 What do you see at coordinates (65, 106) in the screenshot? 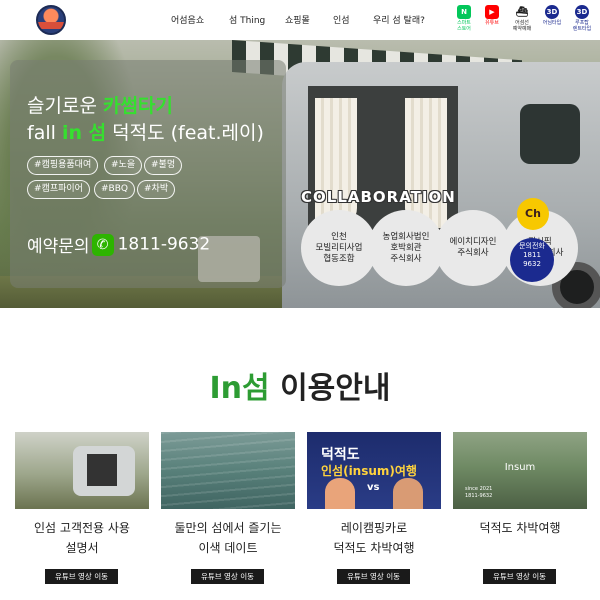
I see `hero-headline-1-prefix: 슬기로운` at bounding box center [65, 106].